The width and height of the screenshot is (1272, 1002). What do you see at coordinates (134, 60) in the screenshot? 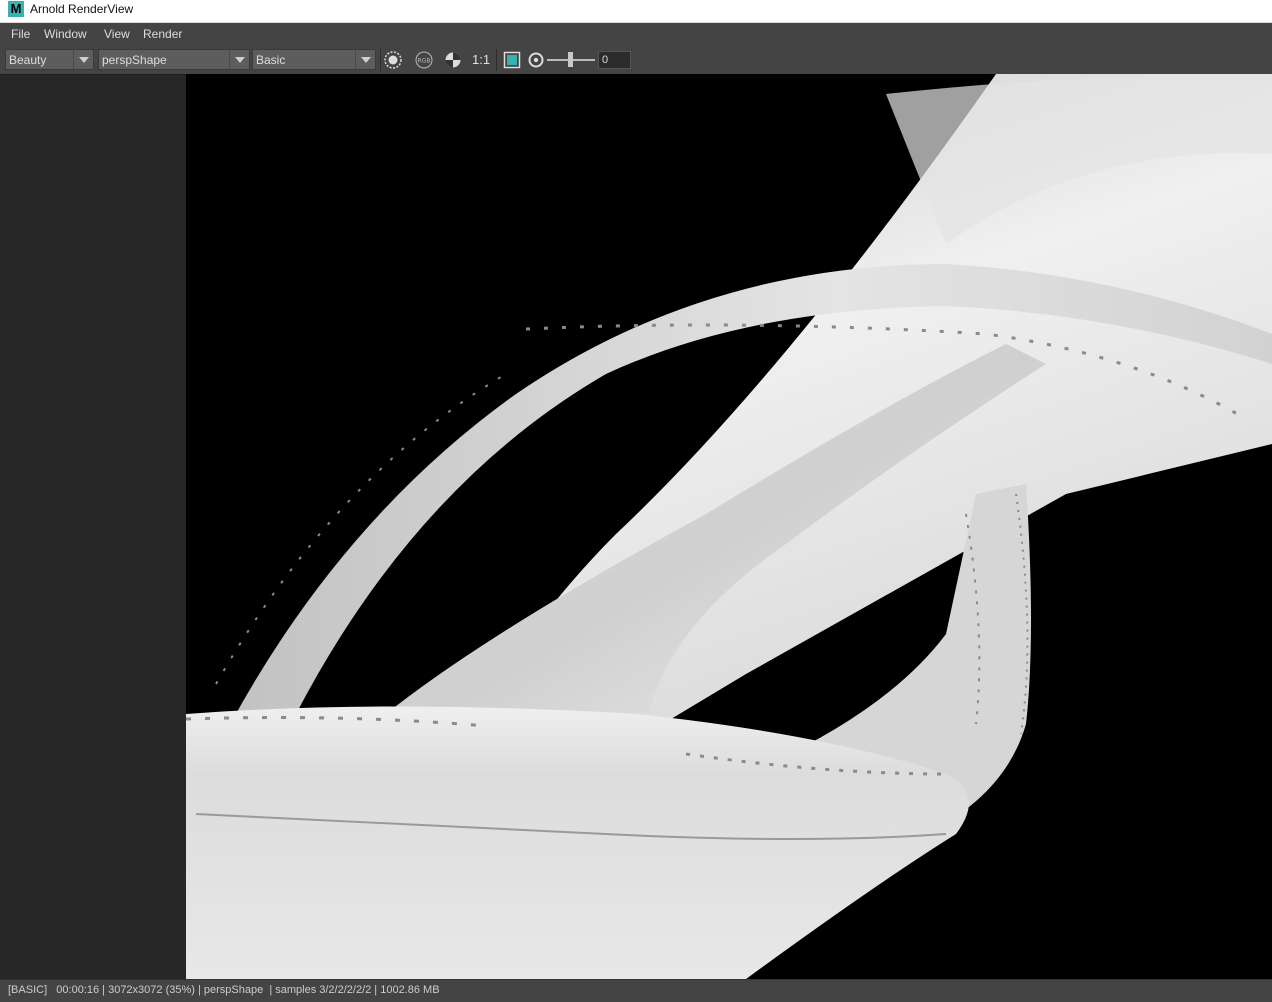
I see `camera-value: perspShape` at bounding box center [134, 60].